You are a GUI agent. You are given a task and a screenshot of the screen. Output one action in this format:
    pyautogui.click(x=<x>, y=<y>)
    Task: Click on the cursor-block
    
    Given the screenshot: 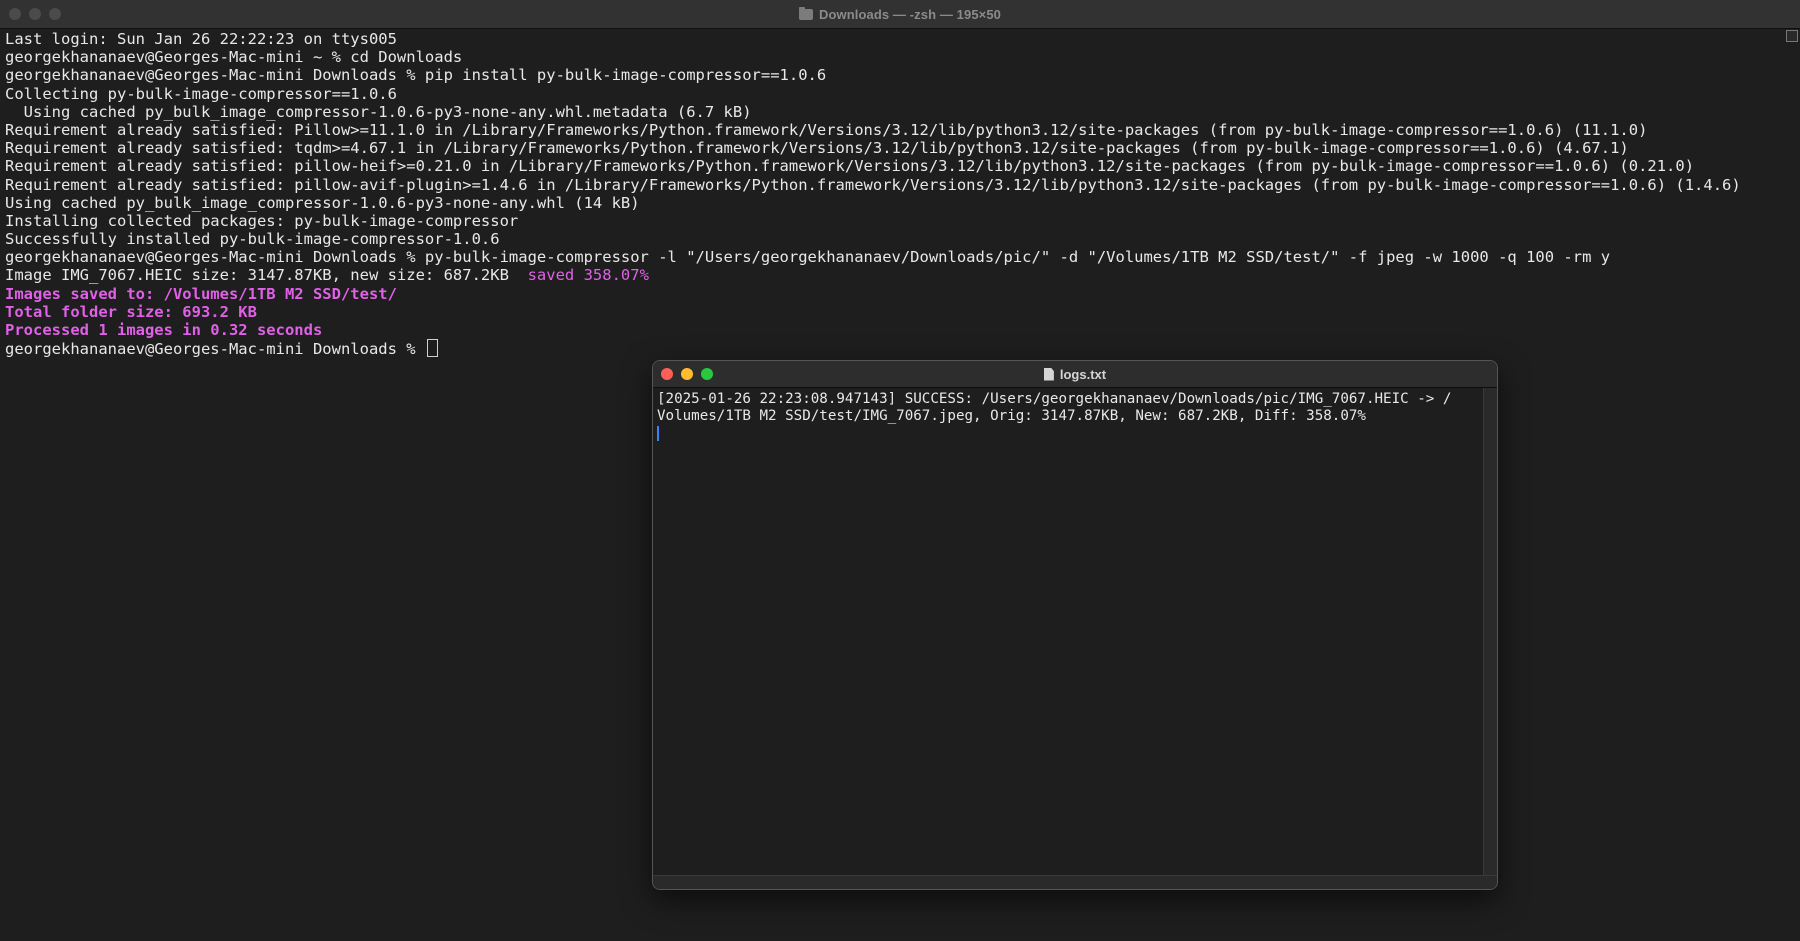 What is the action you would take?
    pyautogui.click(x=432, y=348)
    